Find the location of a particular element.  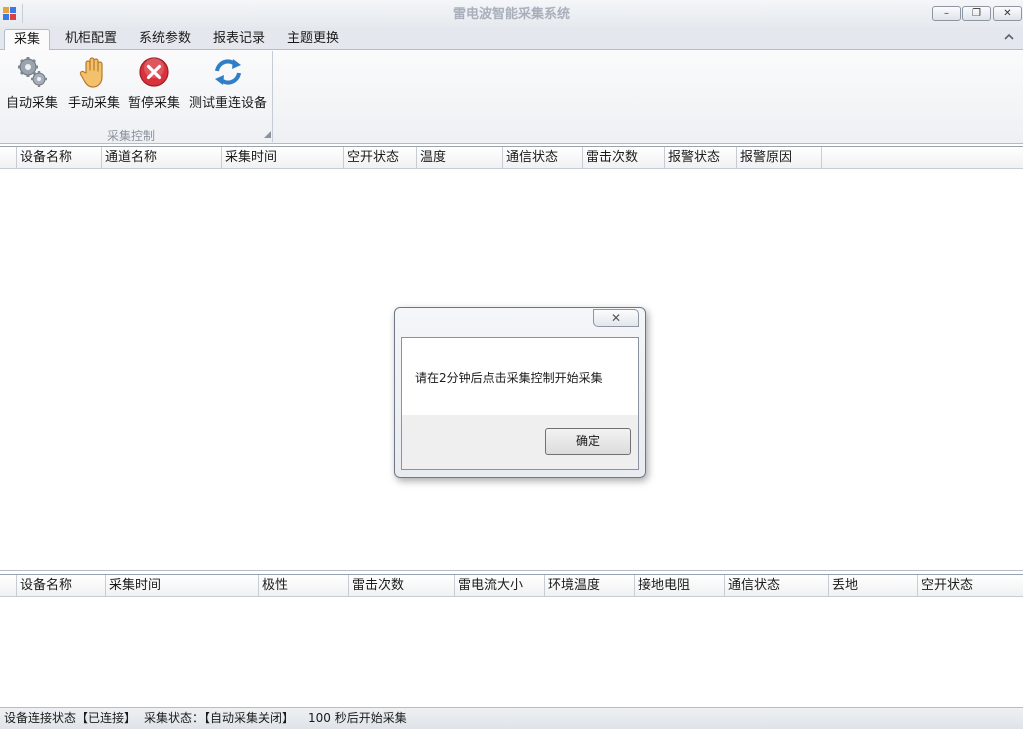

manual-collect-button: 手动采集 is located at coordinates (94, 84).